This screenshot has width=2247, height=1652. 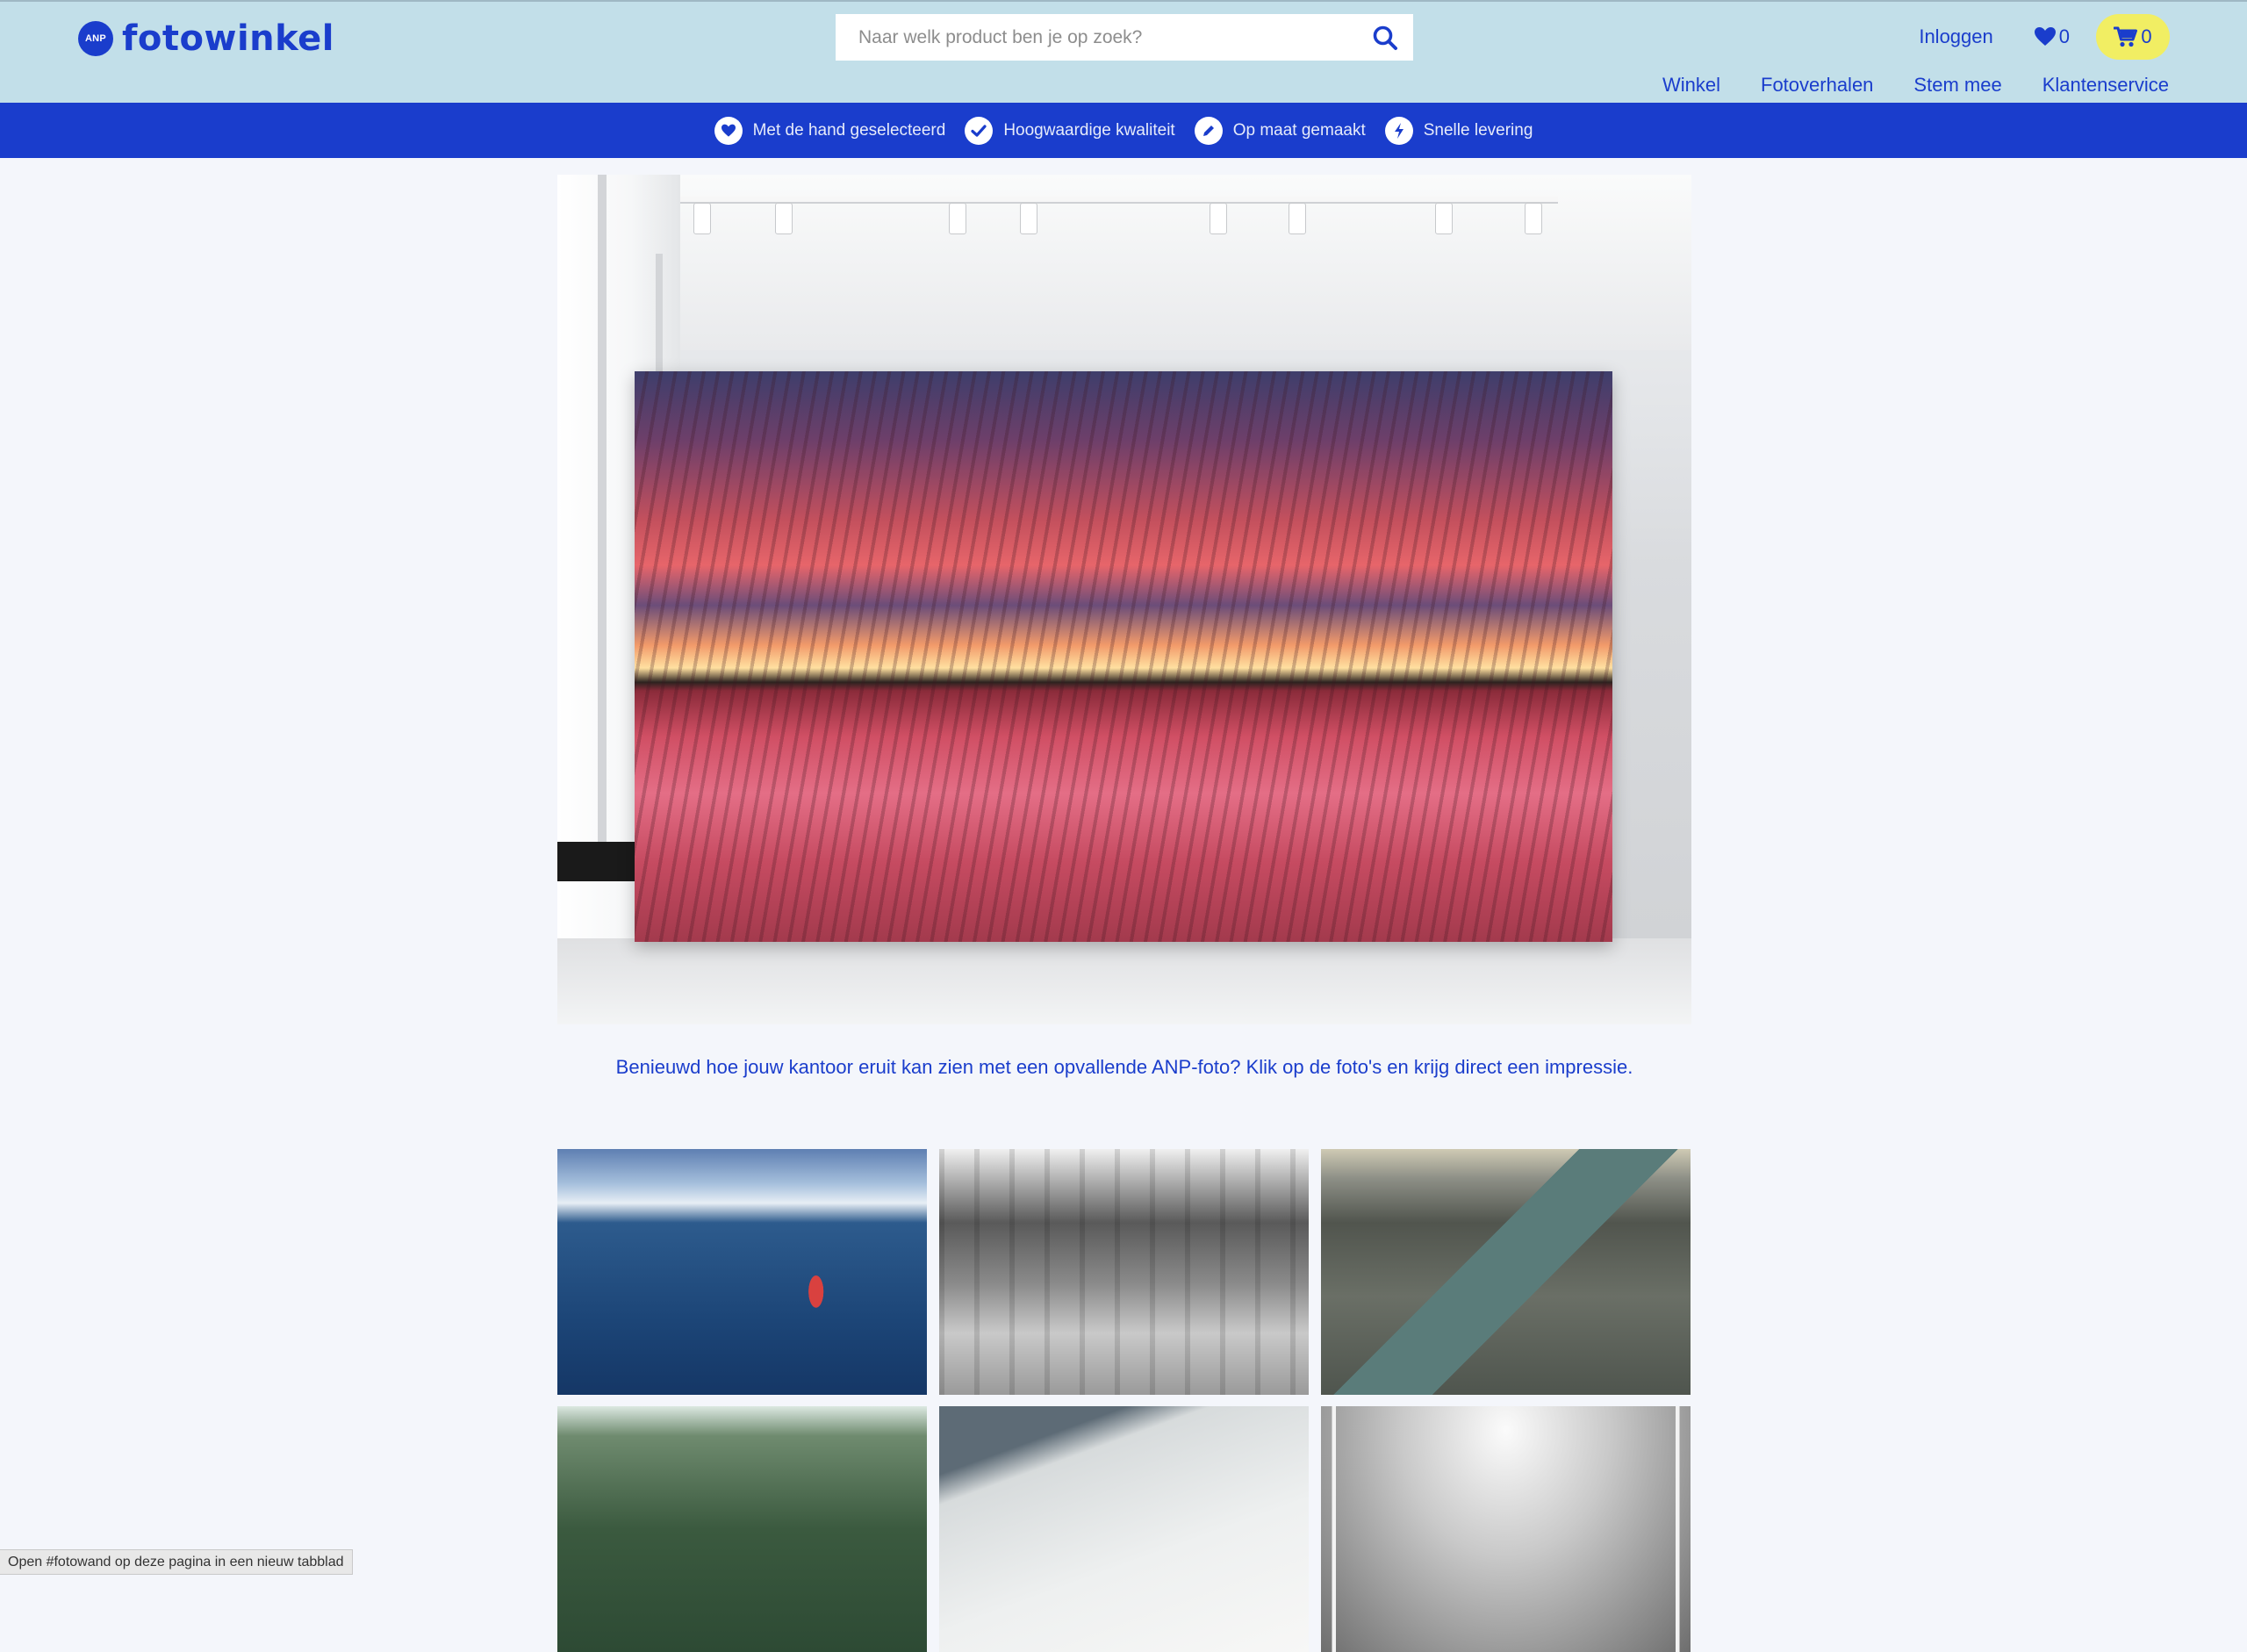 What do you see at coordinates (95, 38) in the screenshot?
I see `anp-logo-badge: ANP` at bounding box center [95, 38].